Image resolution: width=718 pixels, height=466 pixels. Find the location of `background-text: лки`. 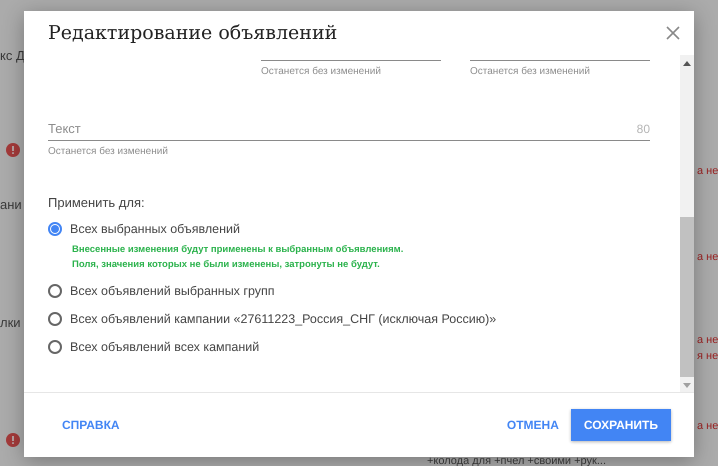

background-text: лки is located at coordinates (10, 322).